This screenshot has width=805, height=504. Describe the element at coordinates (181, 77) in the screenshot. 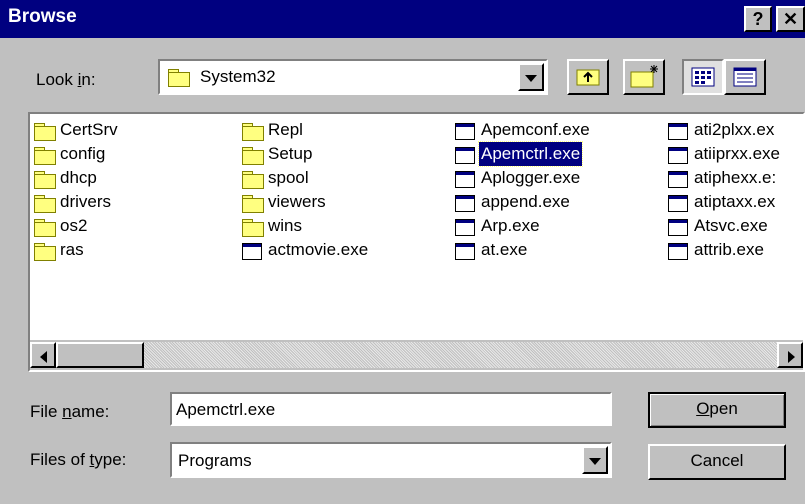

I see `open-folder-icon` at that location.